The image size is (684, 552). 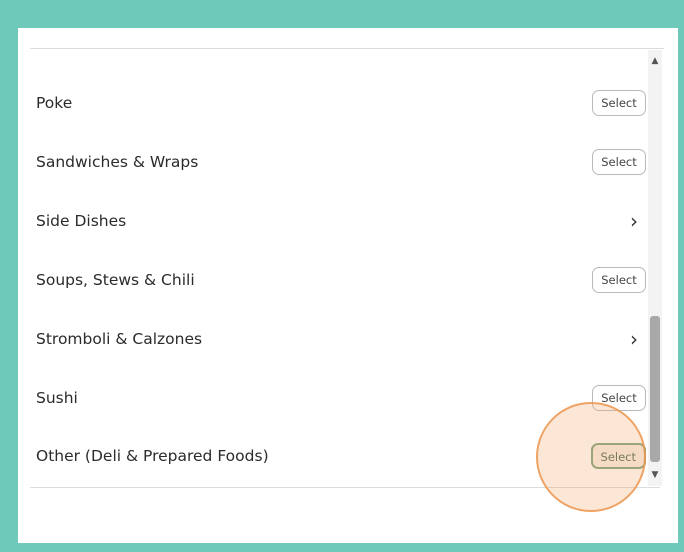 What do you see at coordinates (345, 487) in the screenshot?
I see `list-bottom-border` at bounding box center [345, 487].